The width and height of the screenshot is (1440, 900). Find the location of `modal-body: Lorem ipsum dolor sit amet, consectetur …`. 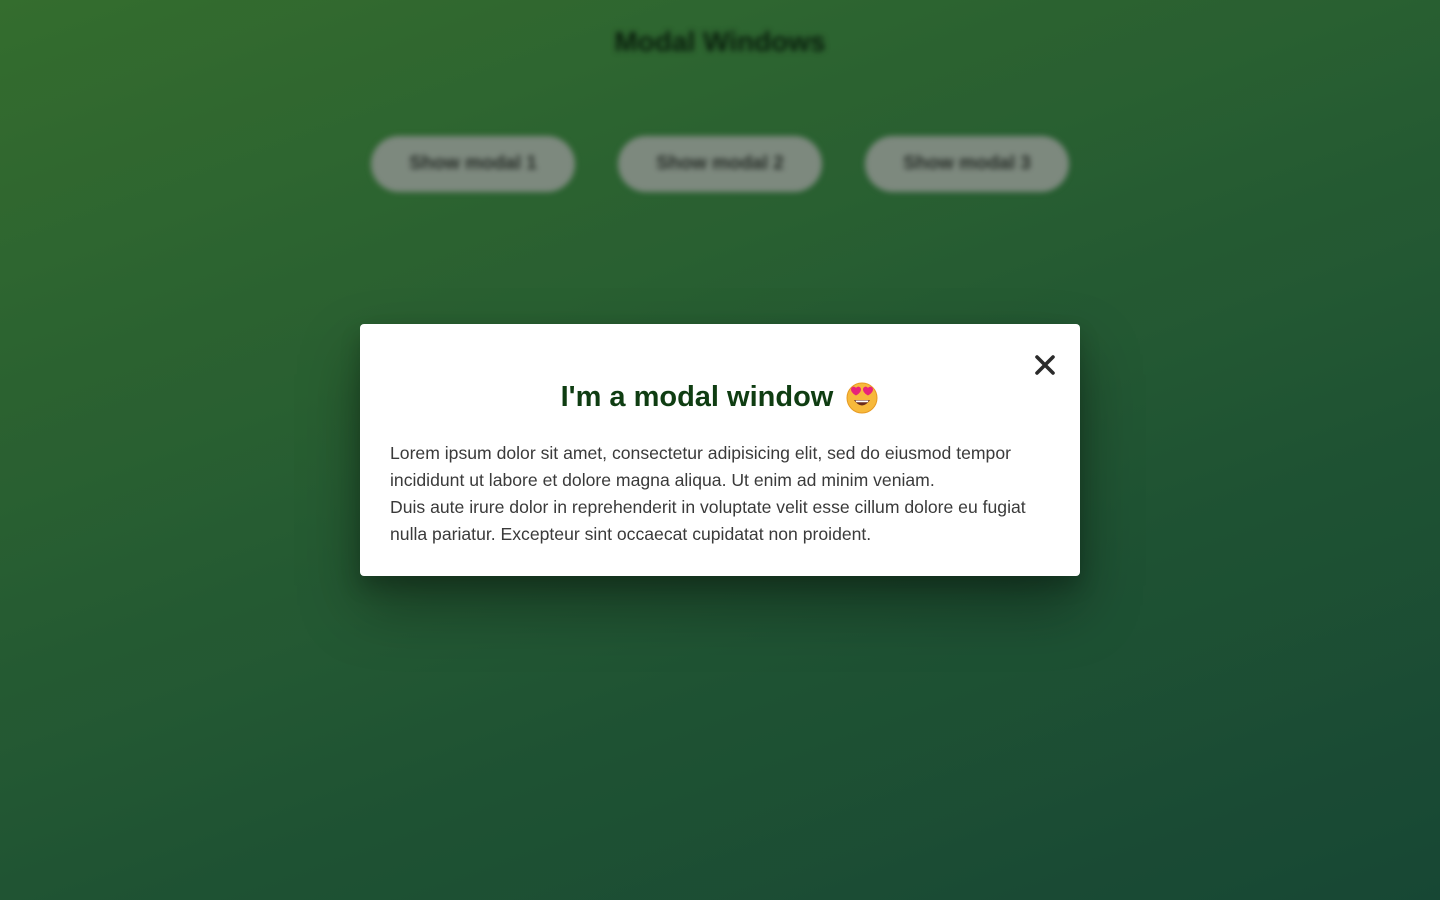

modal-body: Lorem ipsum dolor sit amet, consectetur … is located at coordinates (720, 494).